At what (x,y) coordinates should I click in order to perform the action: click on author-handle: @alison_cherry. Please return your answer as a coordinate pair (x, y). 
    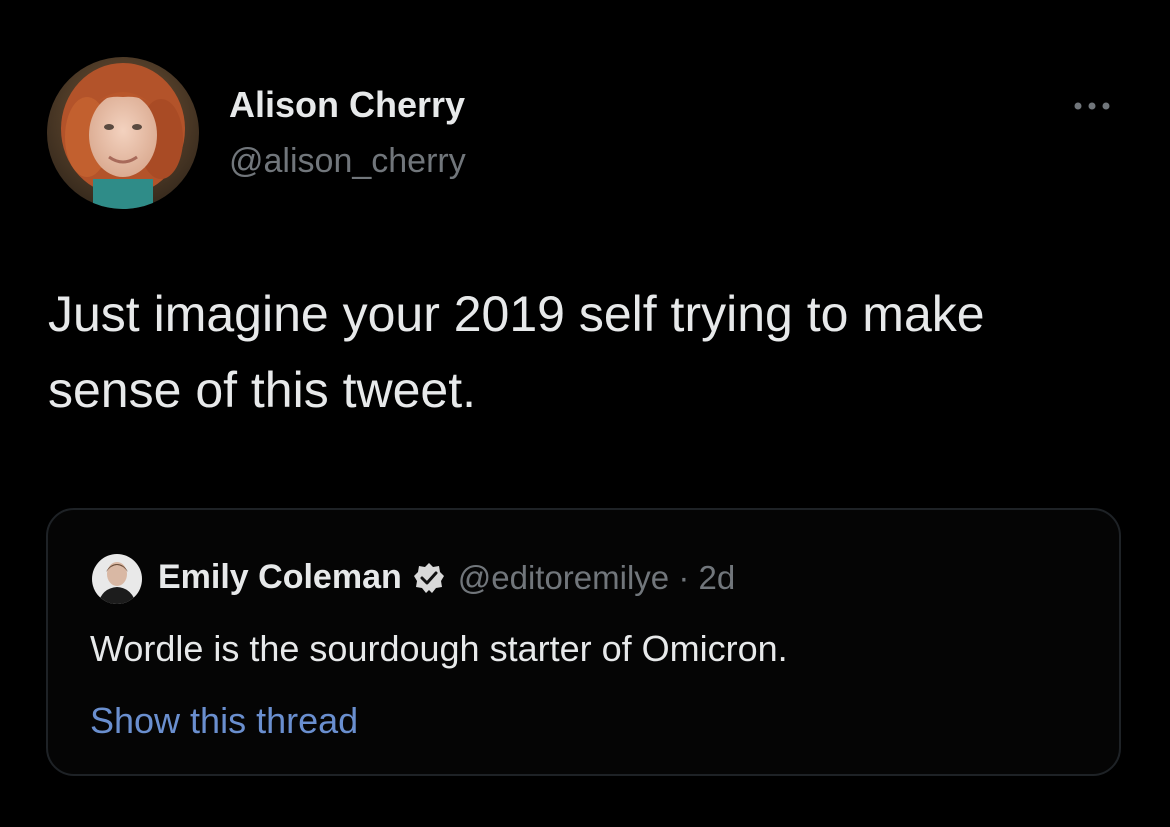
    Looking at the image, I should click on (347, 161).